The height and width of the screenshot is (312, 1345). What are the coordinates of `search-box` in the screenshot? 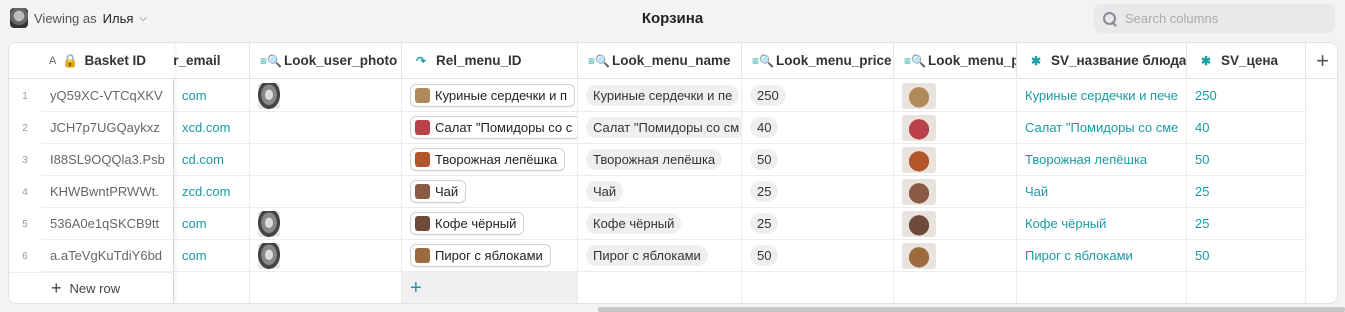 It's located at (1214, 18).